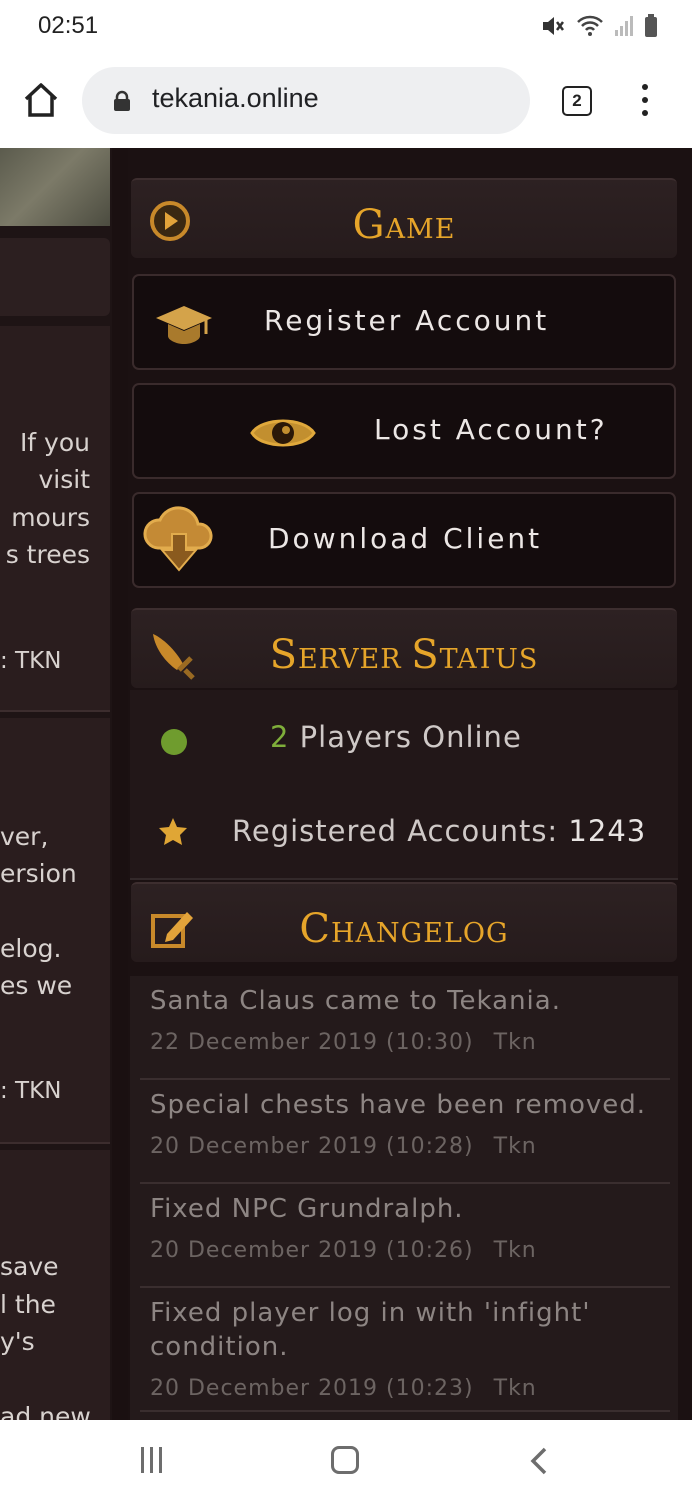  What do you see at coordinates (36, 985) in the screenshot?
I see `news-text-line: es we` at bounding box center [36, 985].